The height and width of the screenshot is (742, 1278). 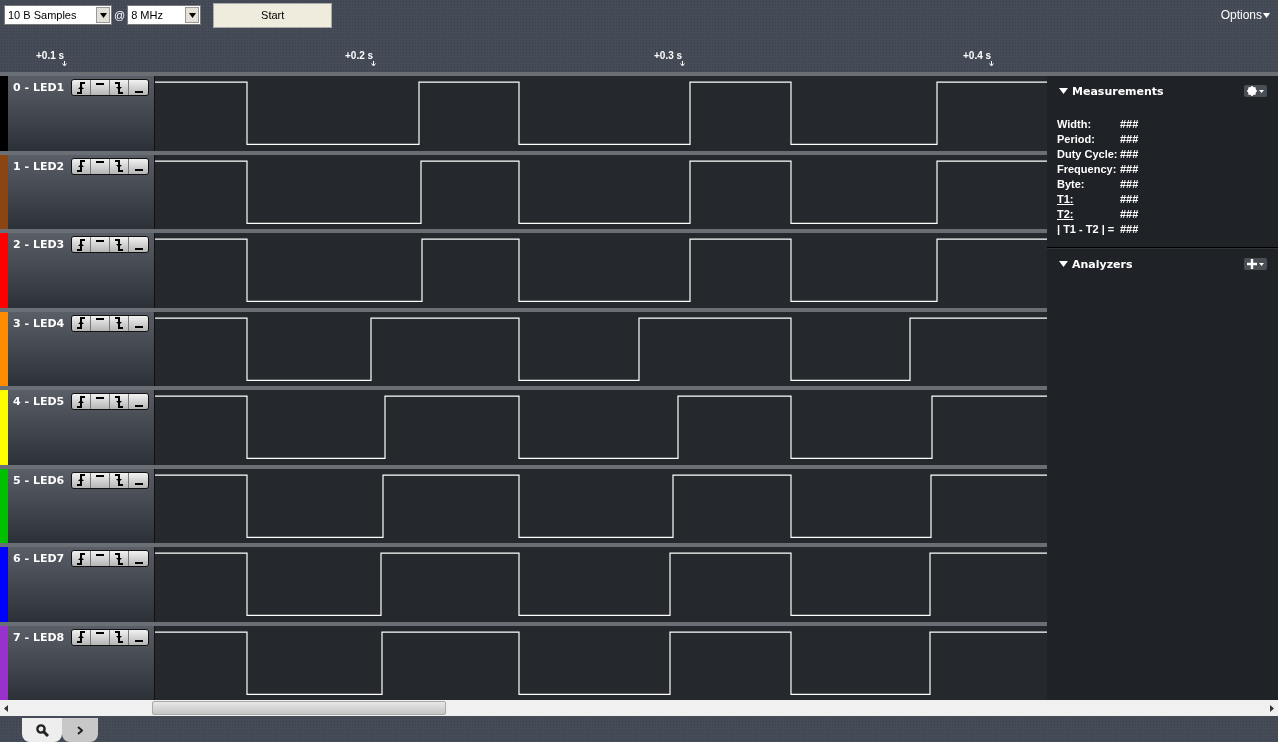 What do you see at coordinates (1086, 229) in the screenshot?
I see `measurement-label: | T1 - T2 | =` at bounding box center [1086, 229].